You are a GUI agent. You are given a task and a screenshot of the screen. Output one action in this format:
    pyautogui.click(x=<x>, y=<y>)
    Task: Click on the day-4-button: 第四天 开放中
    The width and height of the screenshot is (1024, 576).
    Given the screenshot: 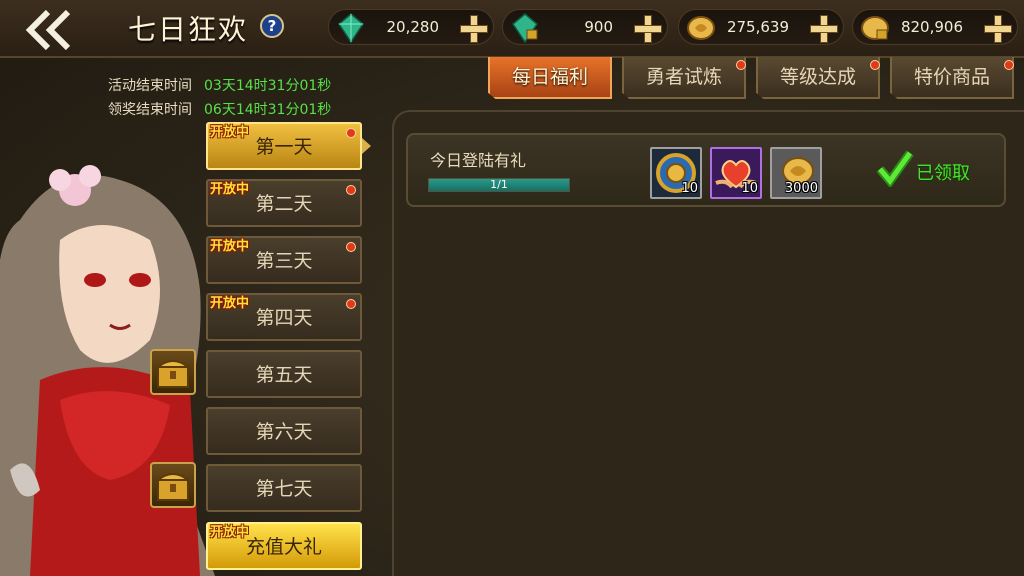 What is the action you would take?
    pyautogui.click(x=284, y=317)
    